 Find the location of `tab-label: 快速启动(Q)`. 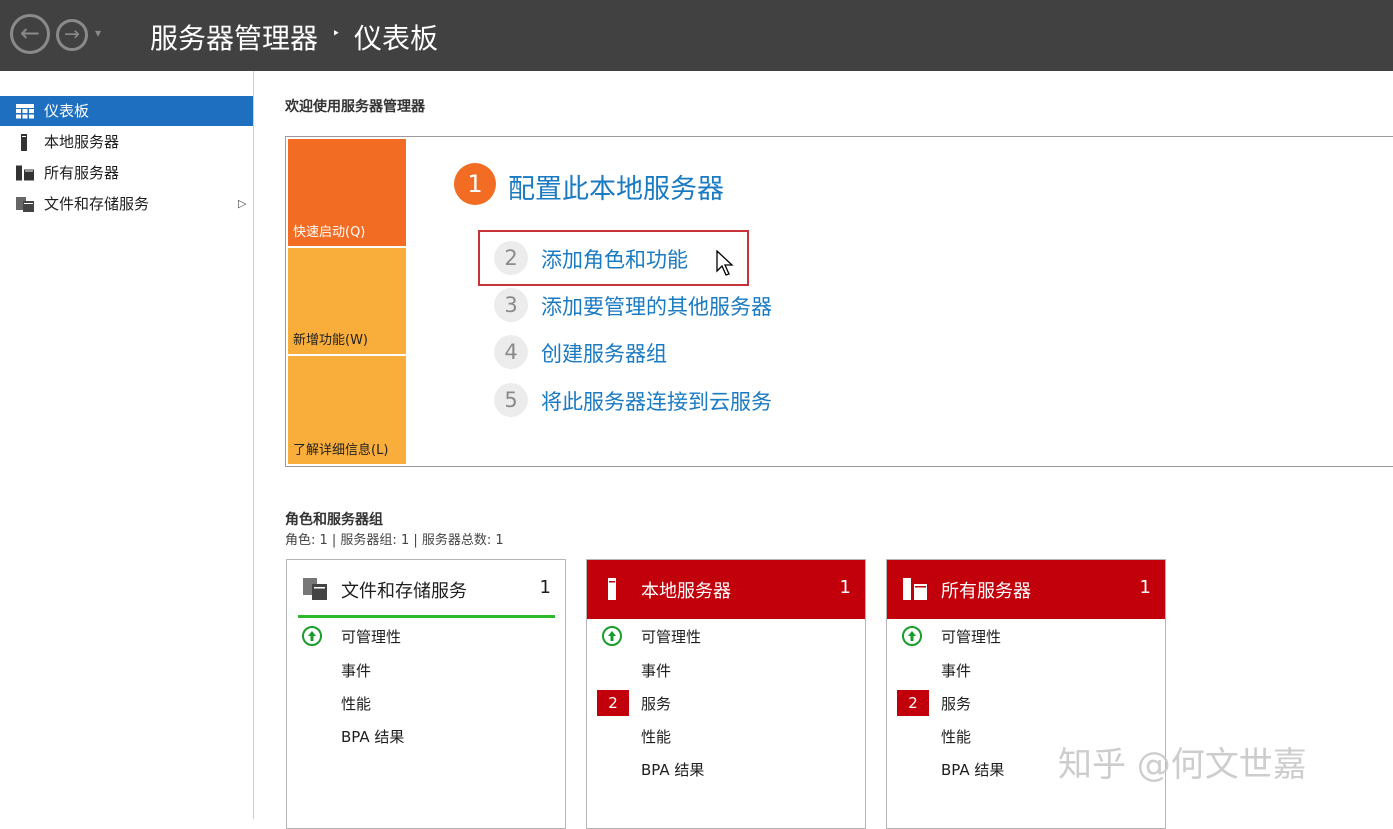

tab-label: 快速启动(Q) is located at coordinates (329, 232).